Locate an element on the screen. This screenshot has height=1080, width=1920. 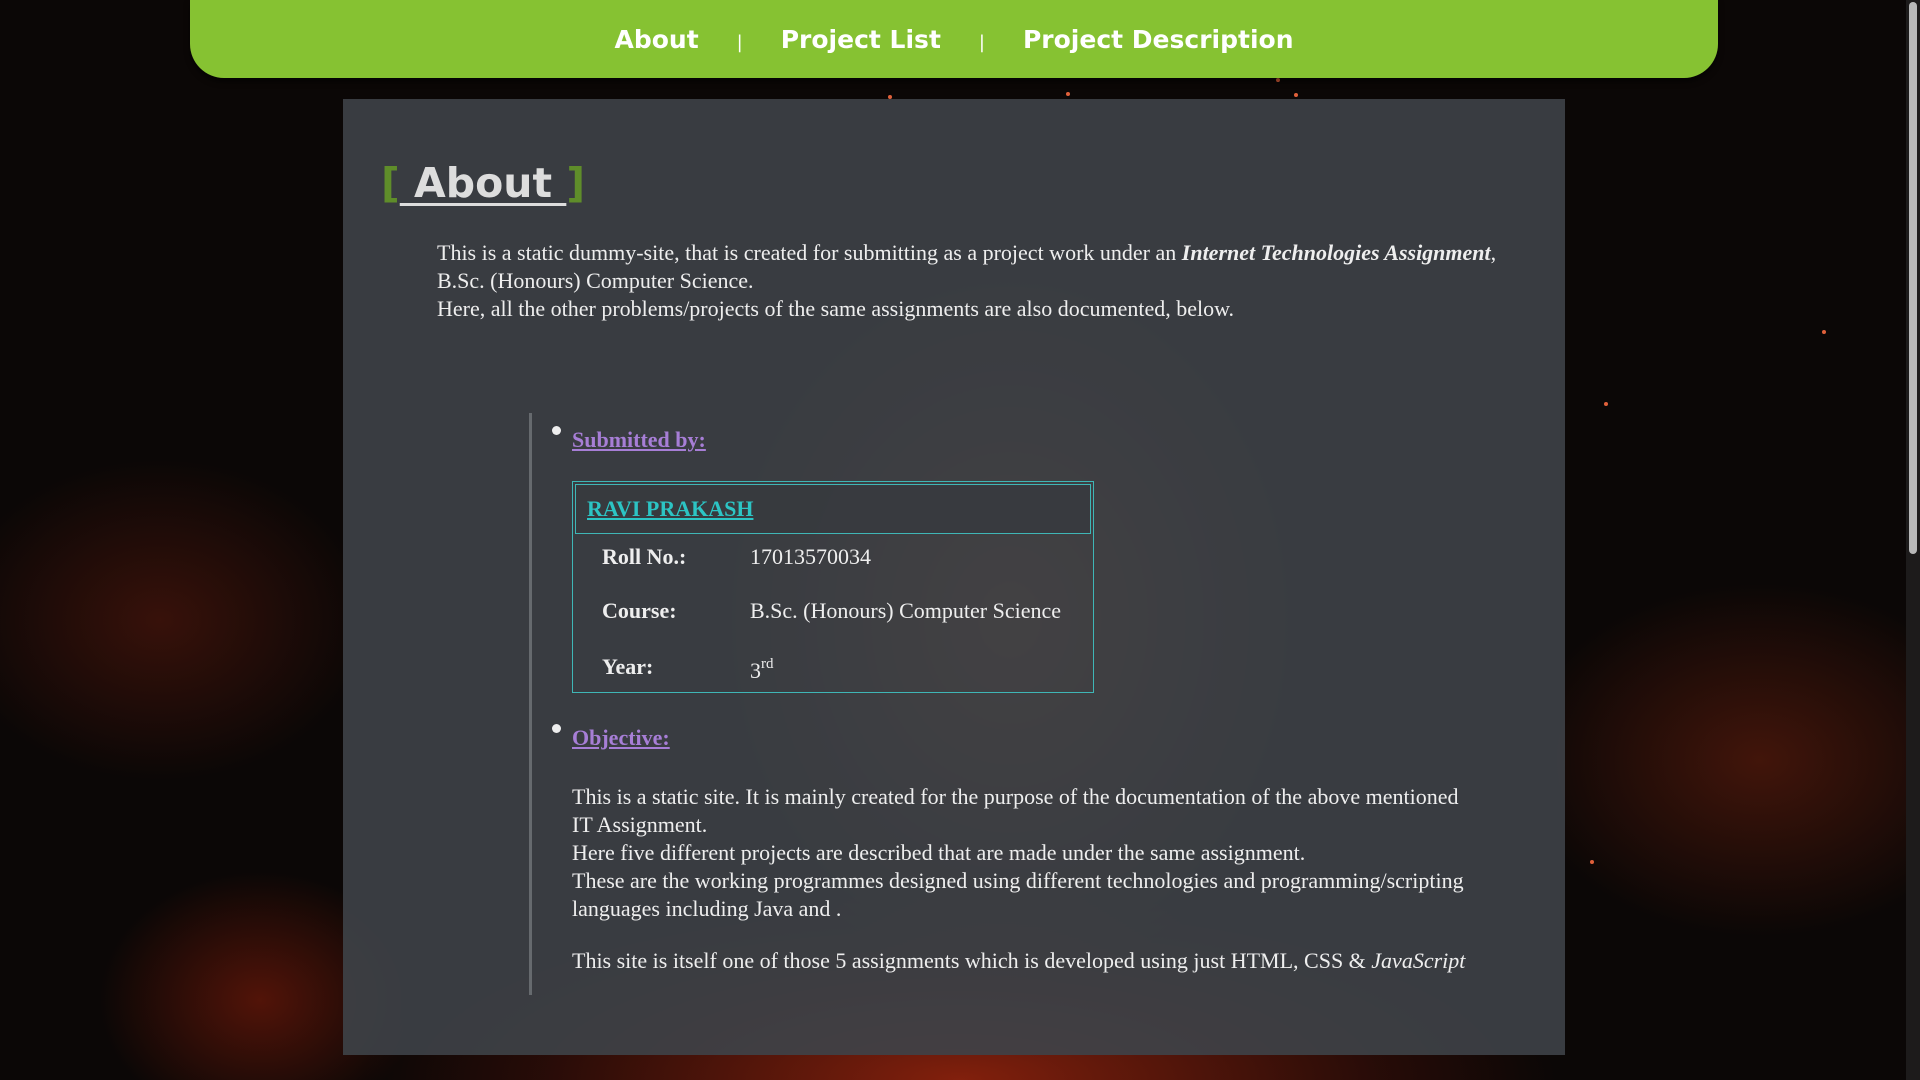
page-scrollbar is located at coordinates (1913, 540).